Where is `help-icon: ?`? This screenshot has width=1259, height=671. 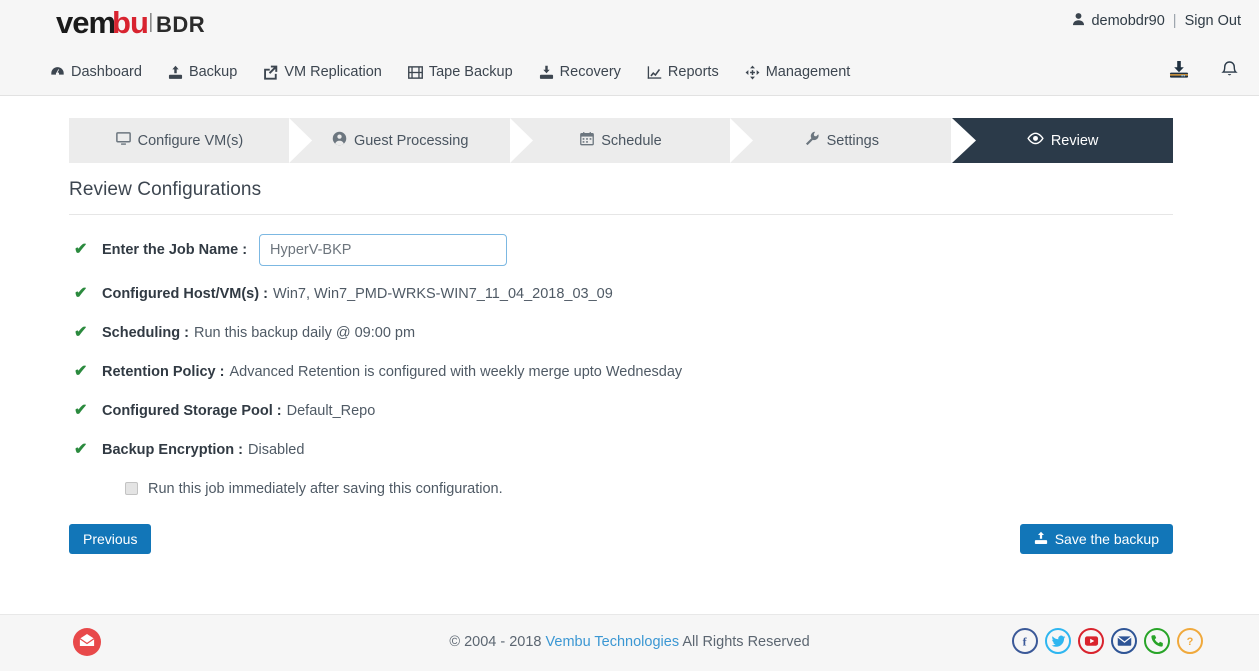
help-icon: ? is located at coordinates (1190, 641).